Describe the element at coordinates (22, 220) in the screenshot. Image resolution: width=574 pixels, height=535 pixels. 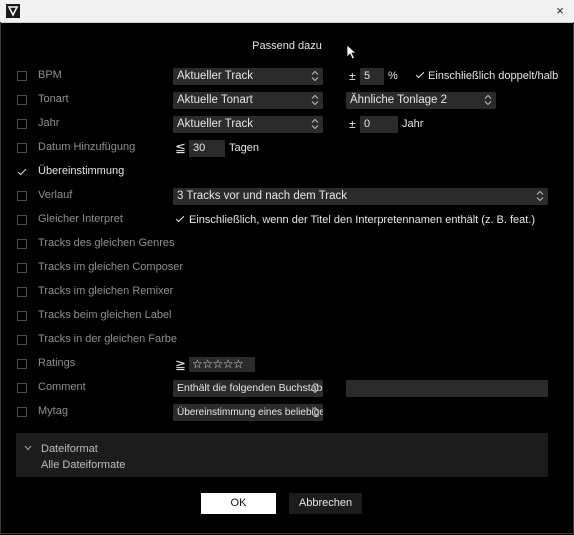
I see `checkbox-same-artist` at that location.